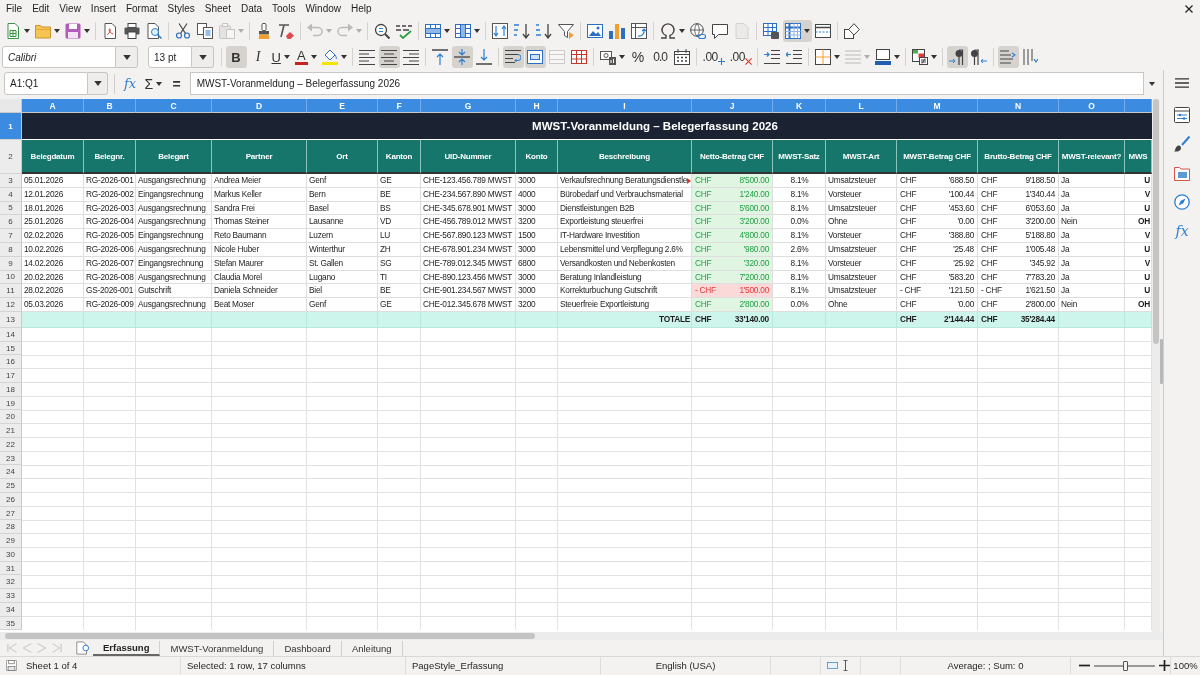 This screenshot has height=675, width=1200. I want to click on column-header: E, so click(342, 106).